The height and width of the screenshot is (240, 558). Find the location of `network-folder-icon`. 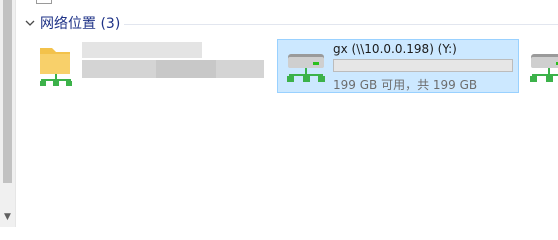

network-folder-icon is located at coordinates (56, 67).